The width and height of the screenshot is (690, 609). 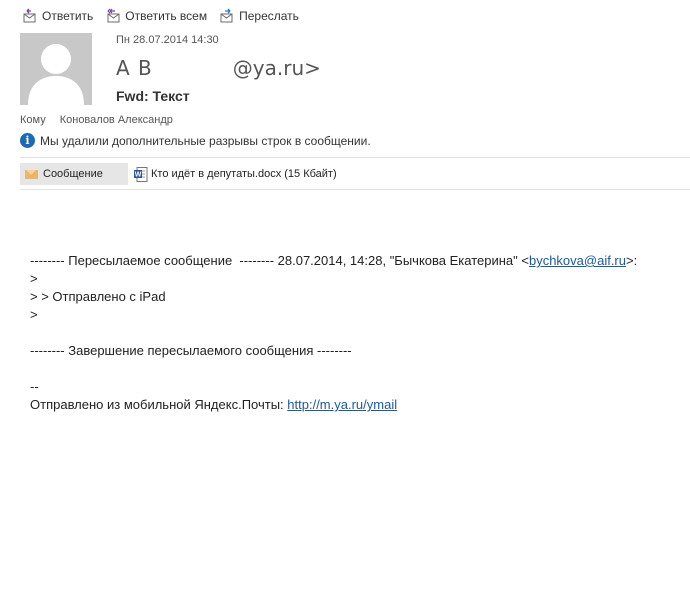 I want to click on forward-label: Переслать, so click(x=269, y=16).